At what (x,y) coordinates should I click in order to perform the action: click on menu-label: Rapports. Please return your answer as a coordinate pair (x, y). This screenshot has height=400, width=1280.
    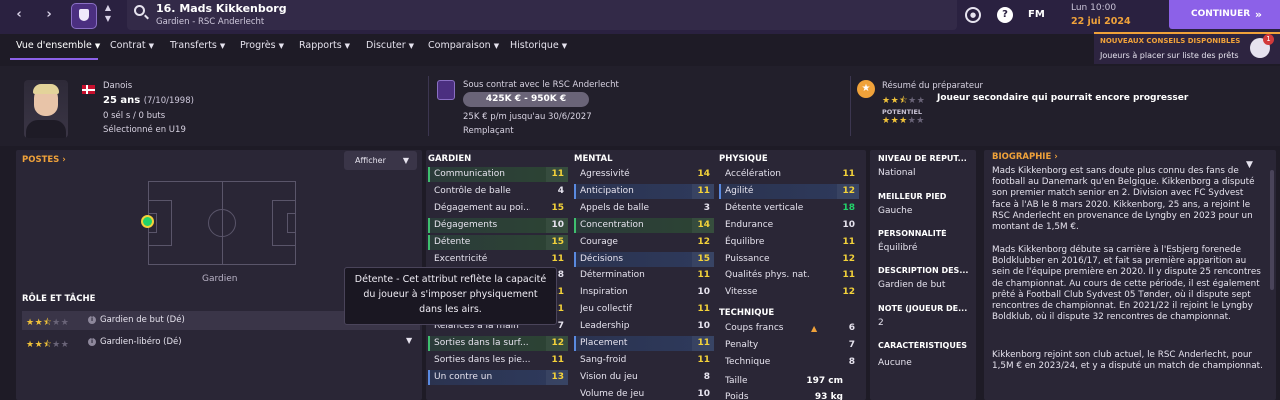
    Looking at the image, I should click on (320, 45).